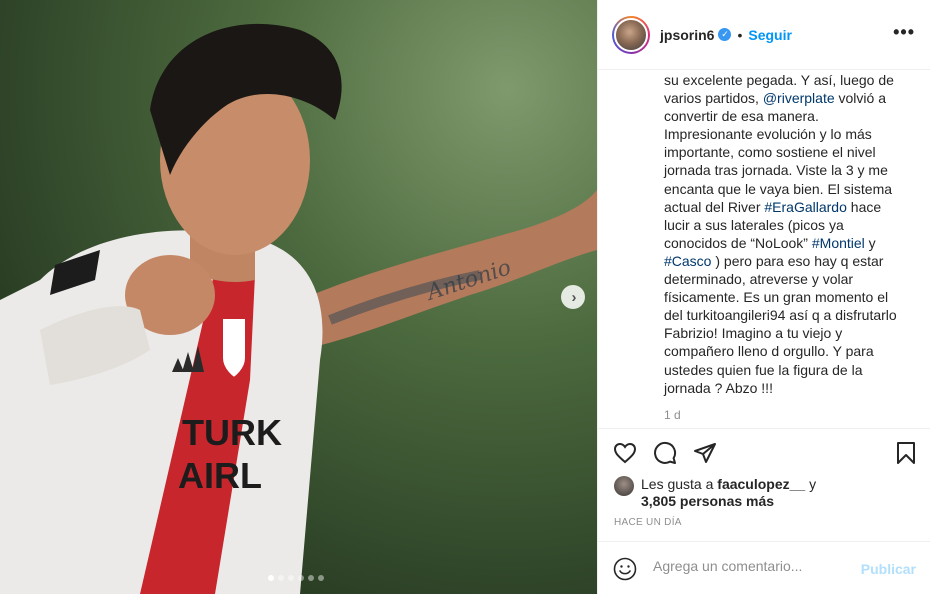 The image size is (930, 594). What do you see at coordinates (234, 348) in the screenshot?
I see `photo-crest` at bounding box center [234, 348].